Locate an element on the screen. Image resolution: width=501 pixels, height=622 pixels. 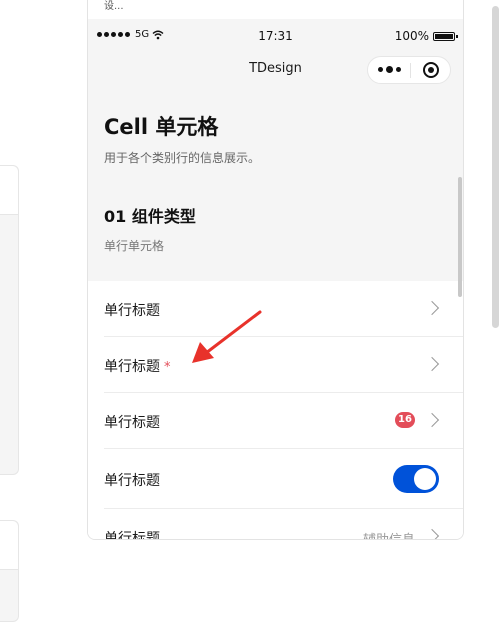
cell-item: 单行标题 is located at coordinates (275, 309).